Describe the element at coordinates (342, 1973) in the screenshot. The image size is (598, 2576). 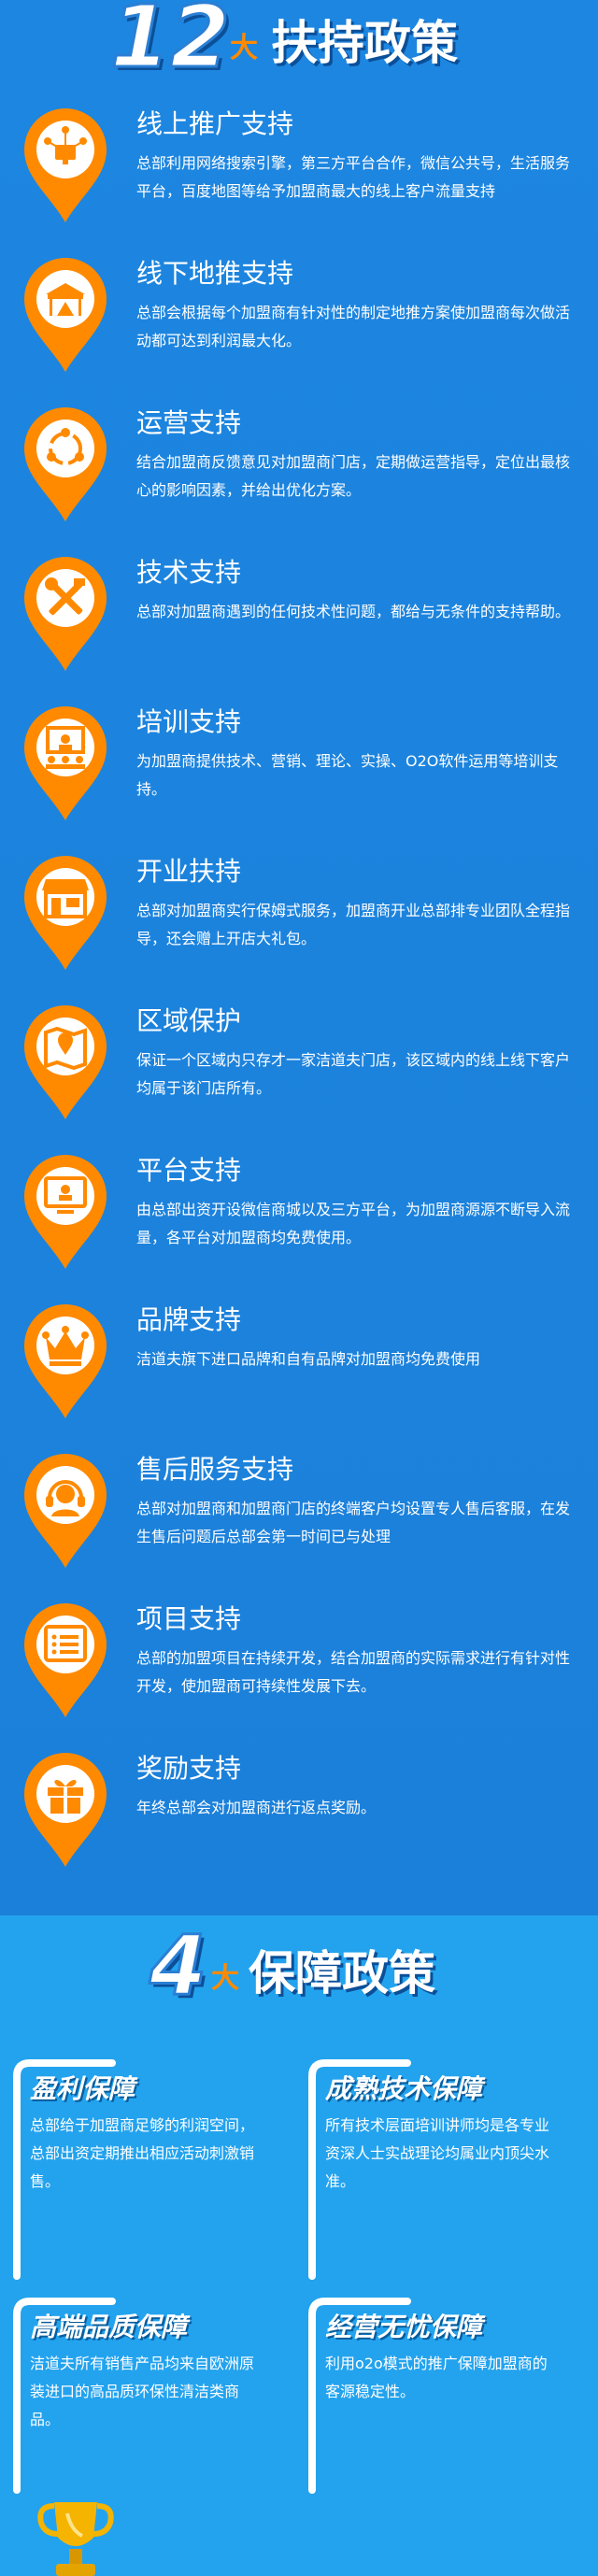
I see `header-title: 保障政策` at that location.